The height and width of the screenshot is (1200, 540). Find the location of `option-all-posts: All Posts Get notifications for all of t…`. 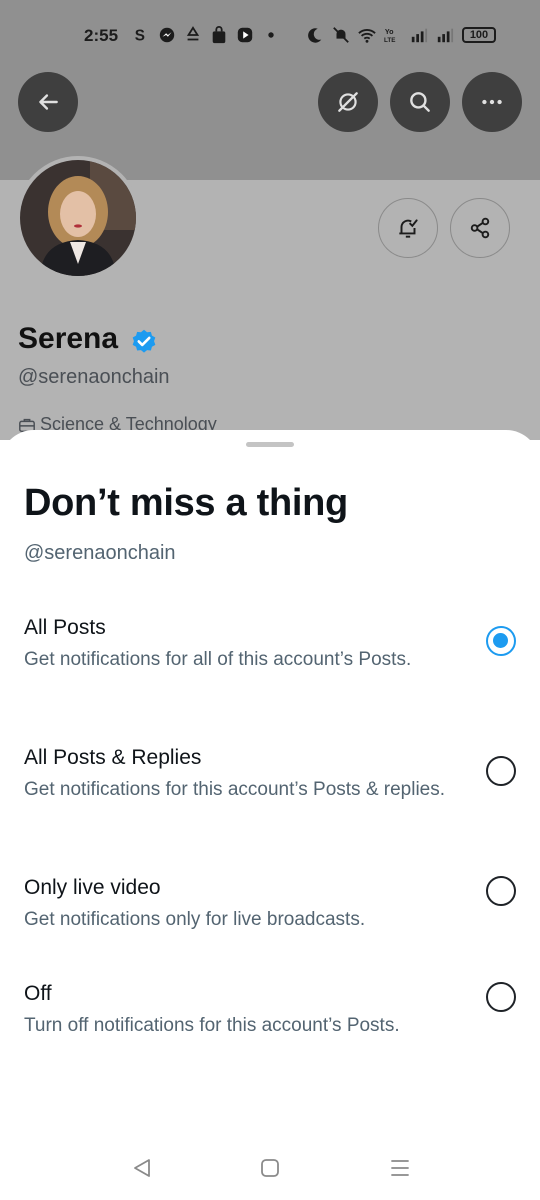

option-all-posts: All Posts Get notifications for all of t… is located at coordinates (270, 666).